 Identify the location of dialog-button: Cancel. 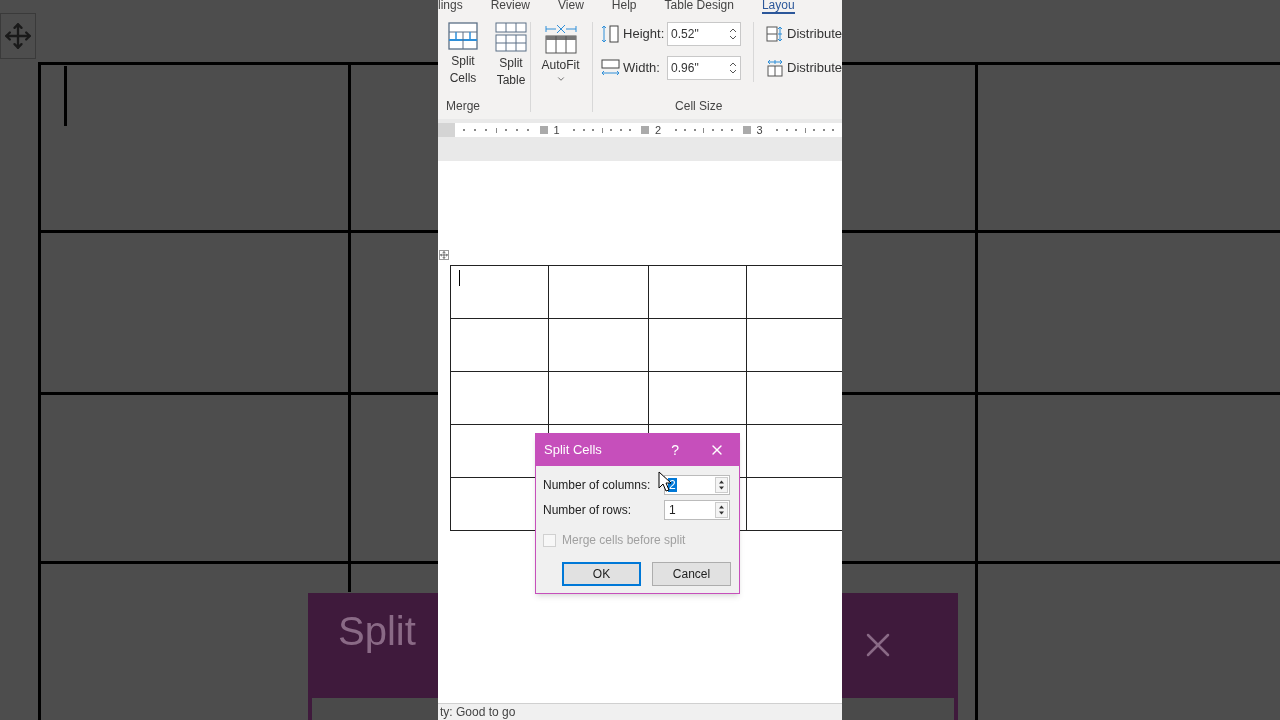
(691, 574).